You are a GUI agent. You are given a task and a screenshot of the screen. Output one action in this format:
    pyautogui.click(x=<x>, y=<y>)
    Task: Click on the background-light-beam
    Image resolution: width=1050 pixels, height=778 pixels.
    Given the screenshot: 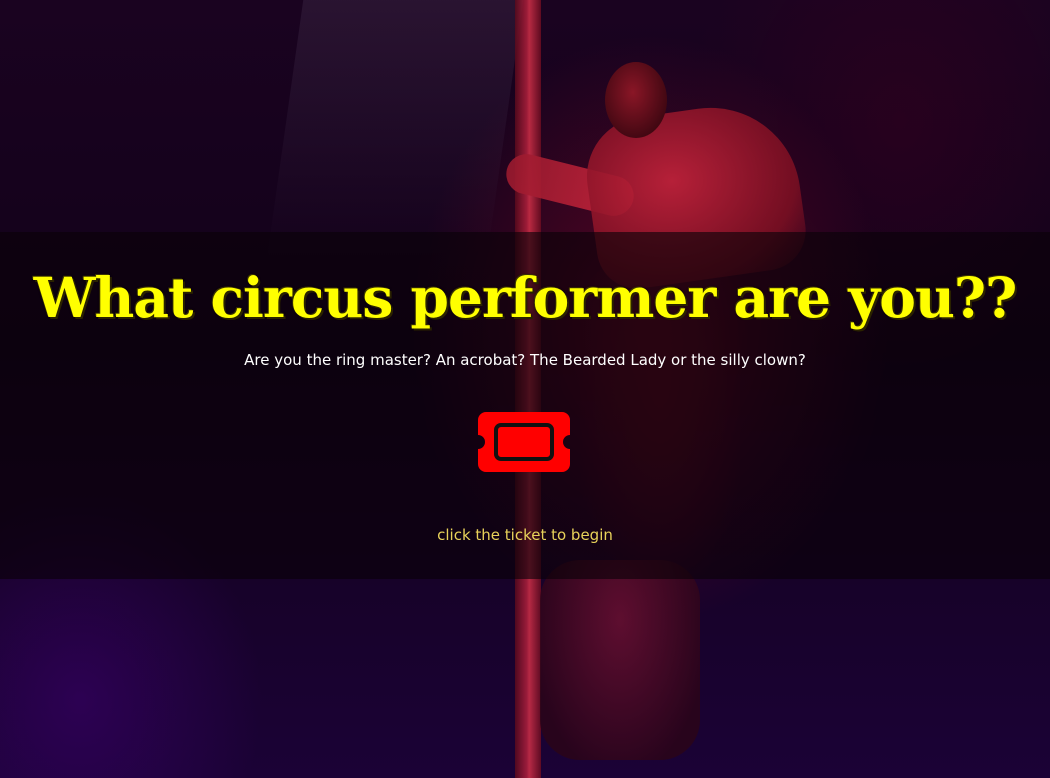 What is the action you would take?
    pyautogui.click(x=395, y=130)
    